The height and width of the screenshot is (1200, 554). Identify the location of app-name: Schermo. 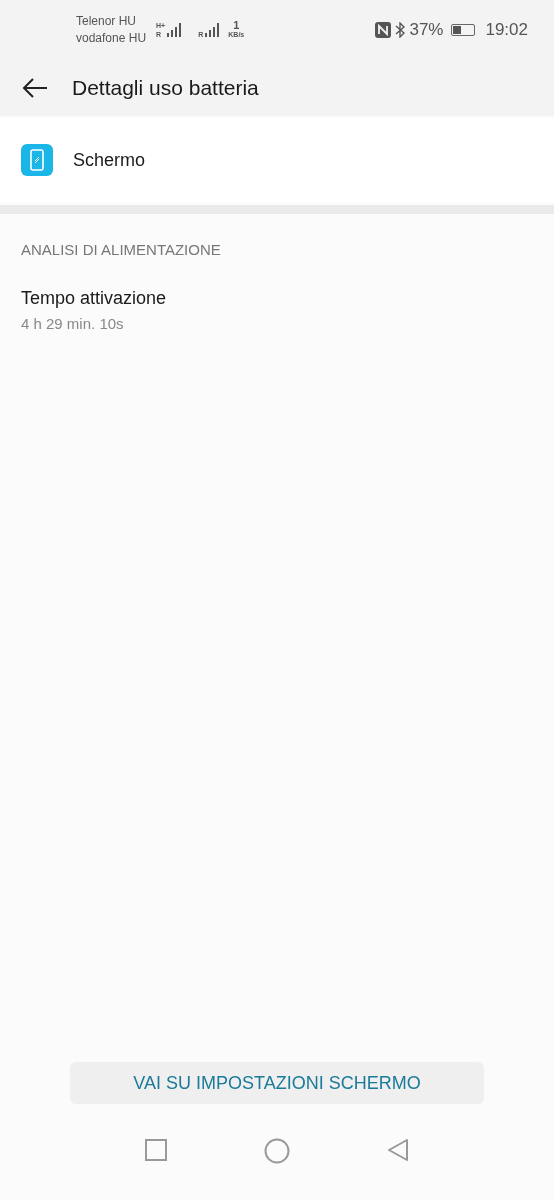
(109, 160).